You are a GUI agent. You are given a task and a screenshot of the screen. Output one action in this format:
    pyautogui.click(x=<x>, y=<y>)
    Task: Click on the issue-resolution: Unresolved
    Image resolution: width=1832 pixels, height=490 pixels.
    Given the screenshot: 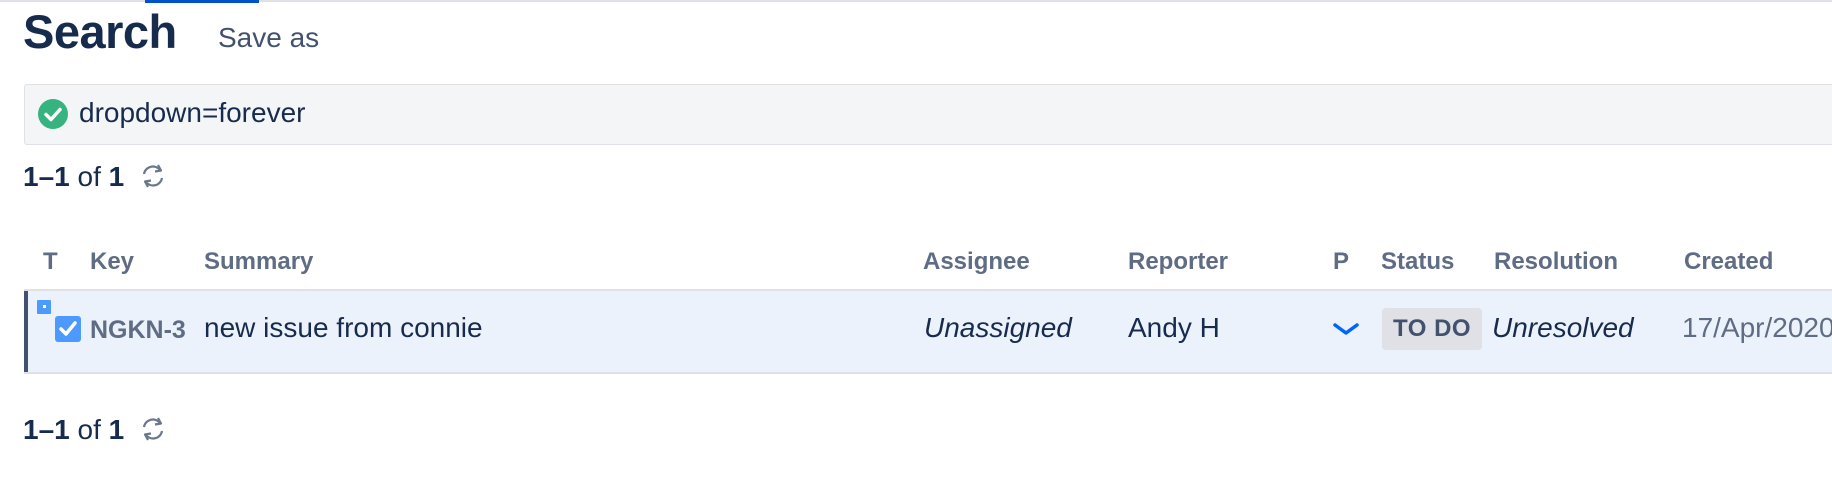 What is the action you would take?
    pyautogui.click(x=1563, y=327)
    